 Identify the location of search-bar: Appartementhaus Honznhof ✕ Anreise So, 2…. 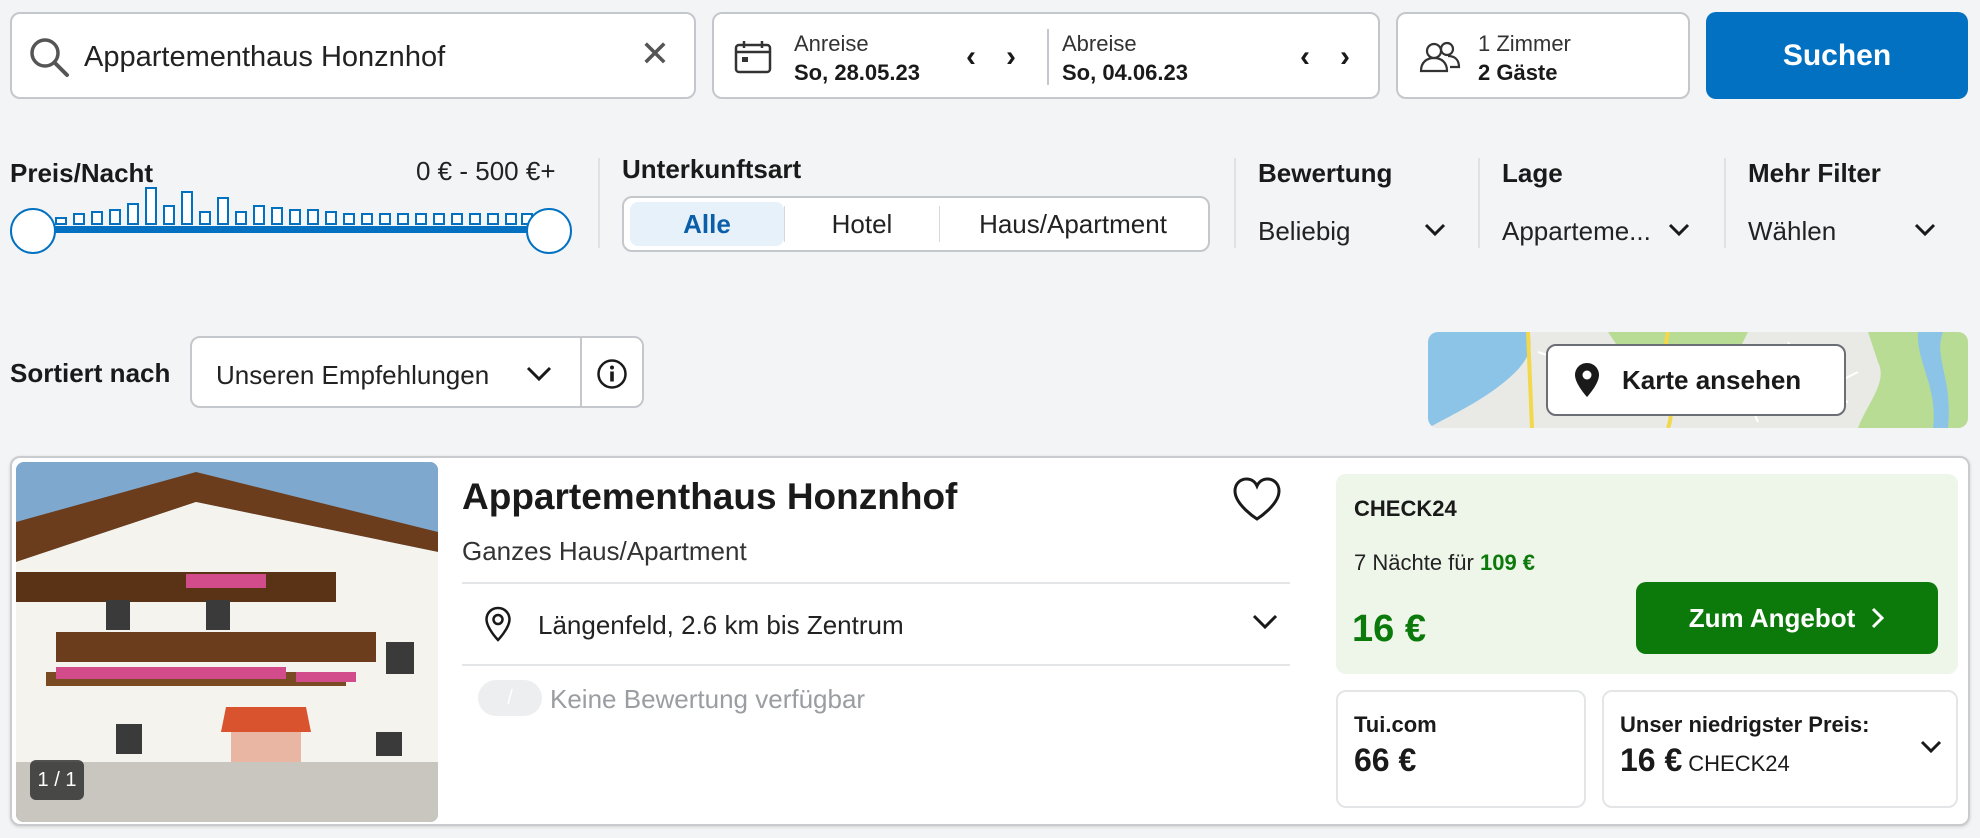
(990, 56).